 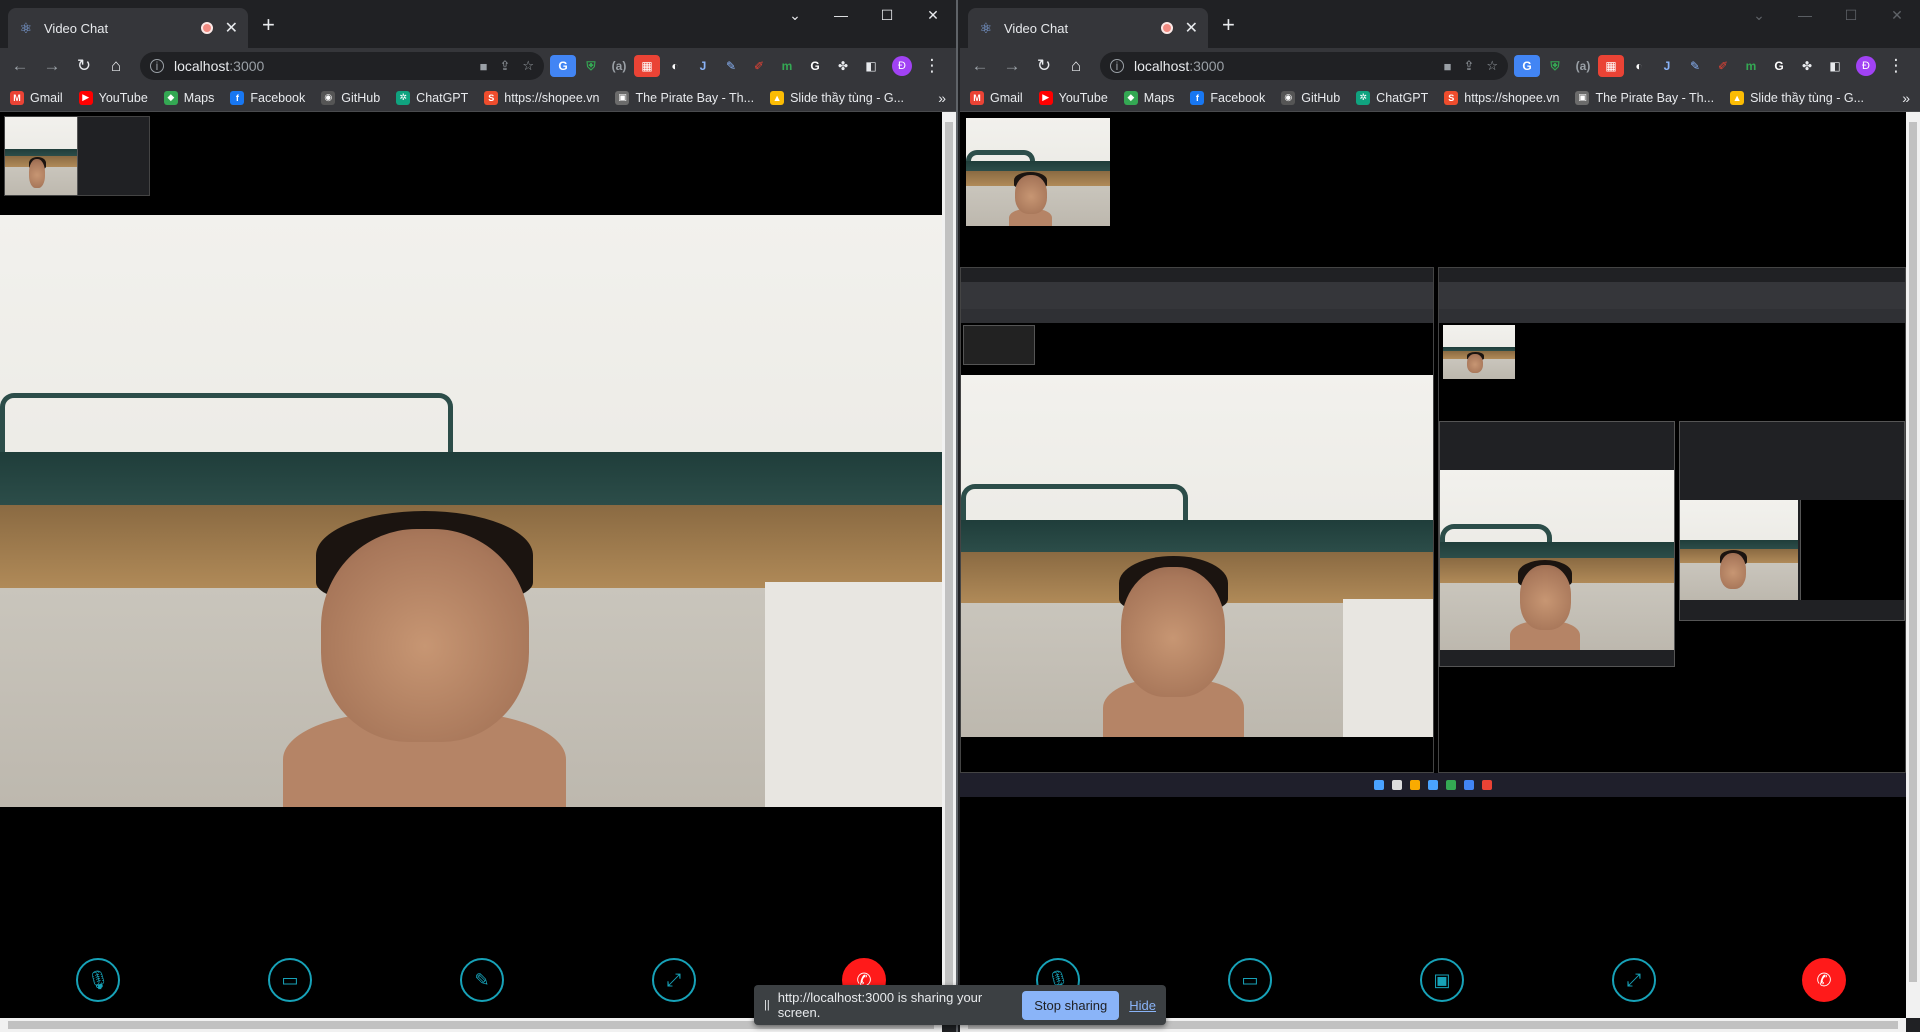 What do you see at coordinates (622, 97) in the screenshot?
I see `piratebay-icon: ▣` at bounding box center [622, 97].